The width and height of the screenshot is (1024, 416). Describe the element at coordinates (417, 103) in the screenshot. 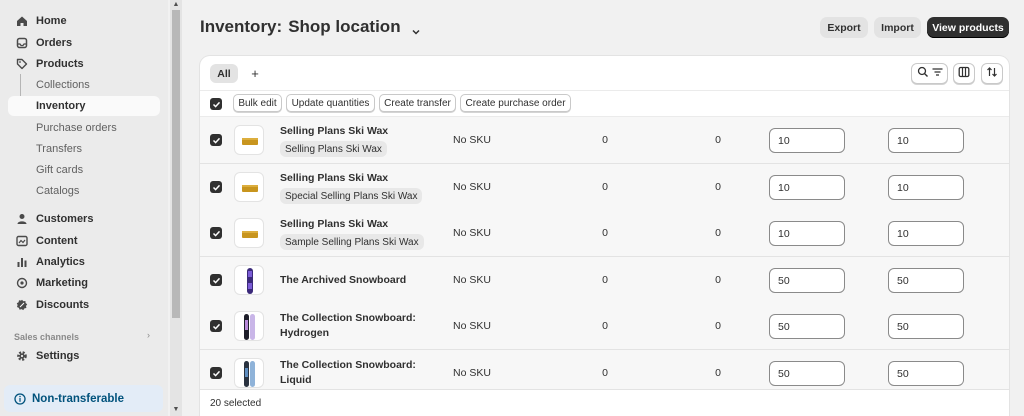

I see `create-transfer-button: Create transfer` at that location.